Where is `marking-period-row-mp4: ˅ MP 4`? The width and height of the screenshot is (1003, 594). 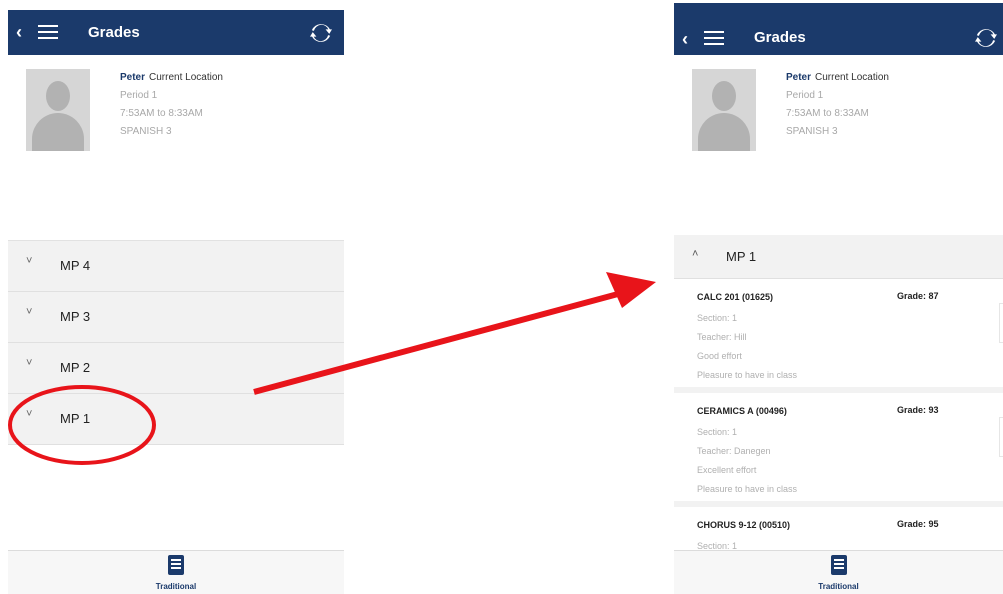
marking-period-row-mp4: ˅ MP 4 is located at coordinates (176, 266).